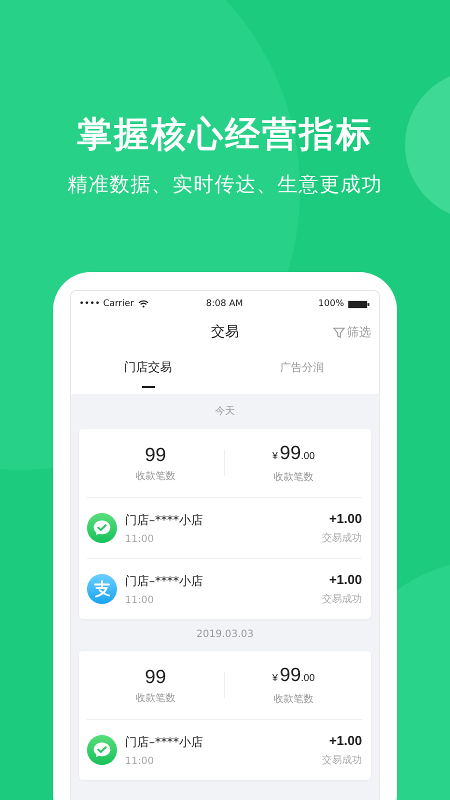  What do you see at coordinates (225, 184) in the screenshot?
I see `subtitle: 精准数据、实时传达、生意更成功` at bounding box center [225, 184].